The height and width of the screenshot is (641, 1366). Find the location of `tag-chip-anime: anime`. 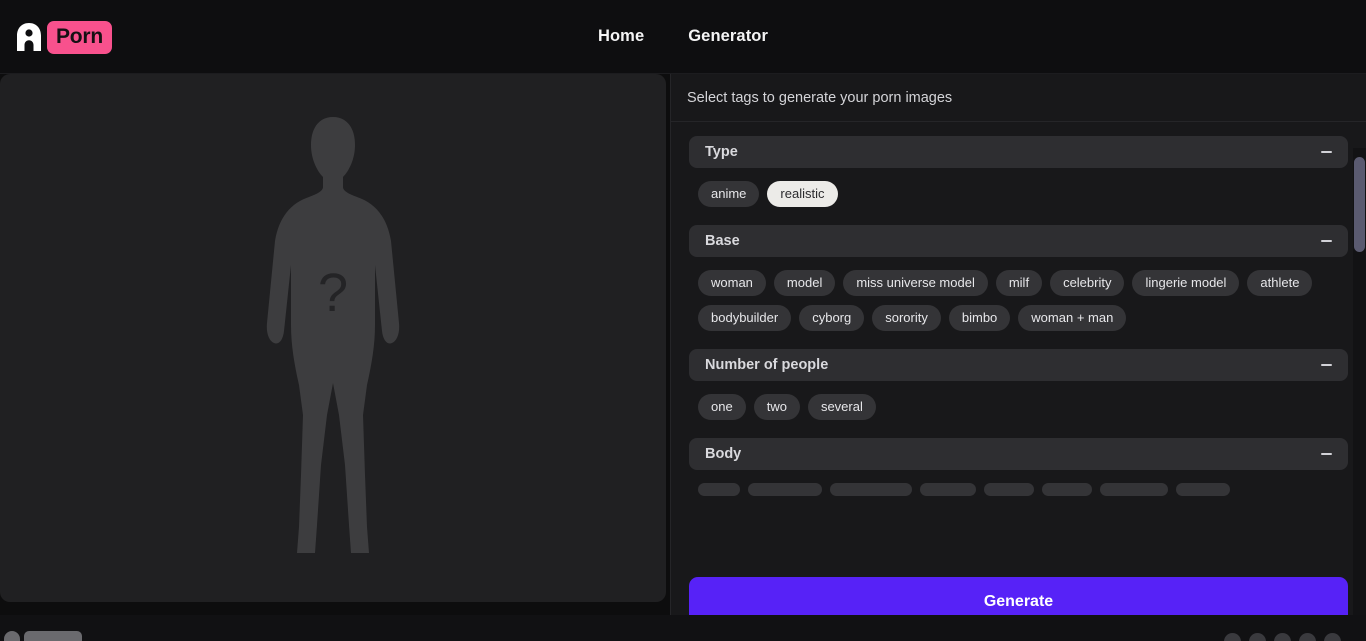

tag-chip-anime: anime is located at coordinates (729, 194).